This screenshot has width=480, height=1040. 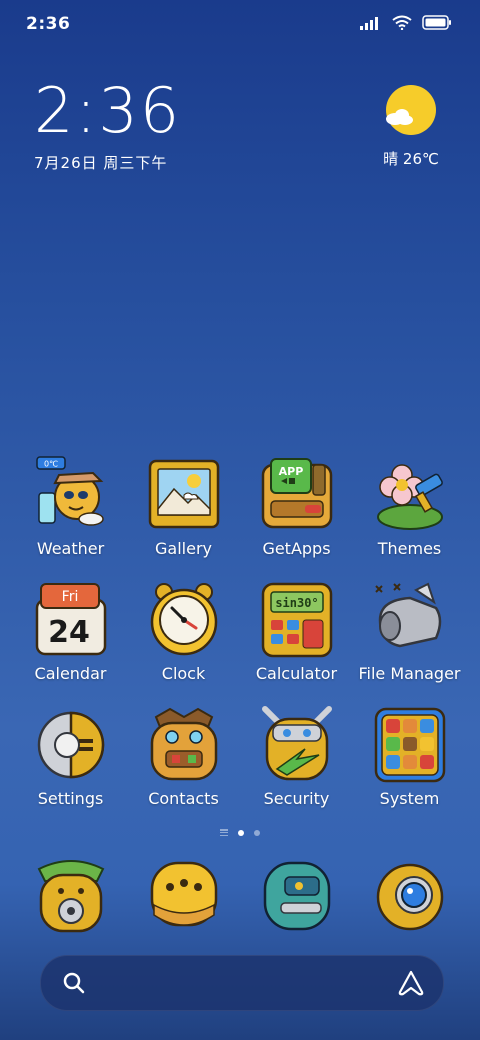 I want to click on app-label: Weather, so click(x=70, y=548).